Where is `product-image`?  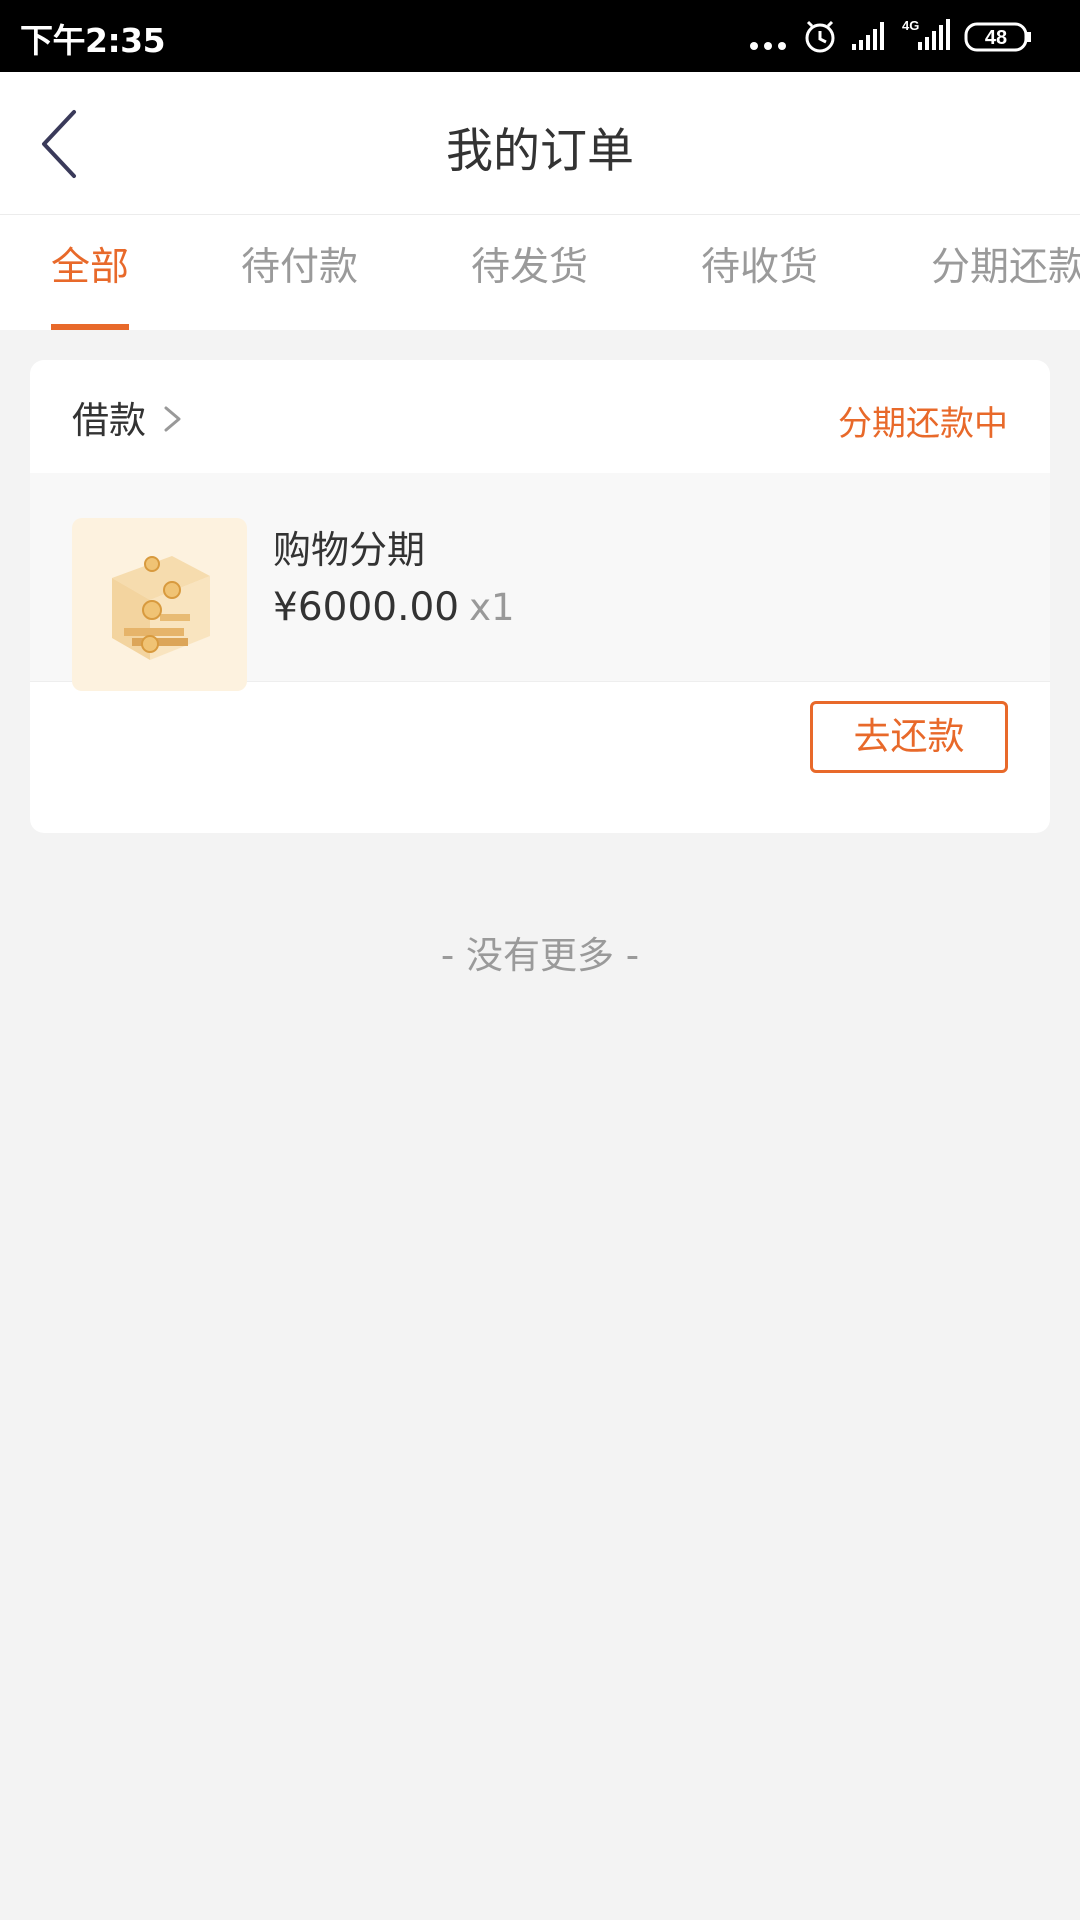
product-image is located at coordinates (159, 604).